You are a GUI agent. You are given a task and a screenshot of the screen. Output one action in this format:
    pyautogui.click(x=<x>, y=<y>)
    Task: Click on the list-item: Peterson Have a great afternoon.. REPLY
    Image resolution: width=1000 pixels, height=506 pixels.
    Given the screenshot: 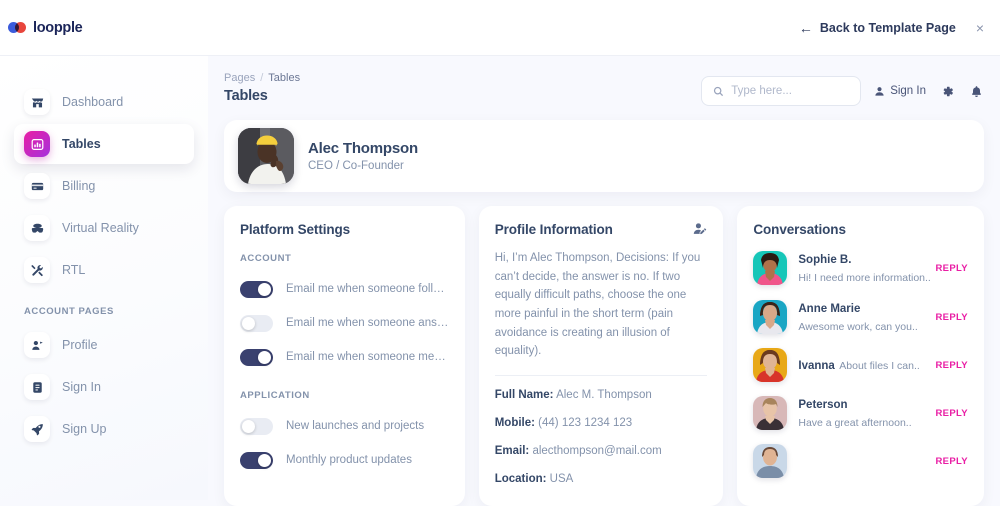 What is the action you would take?
    pyautogui.click(x=860, y=413)
    